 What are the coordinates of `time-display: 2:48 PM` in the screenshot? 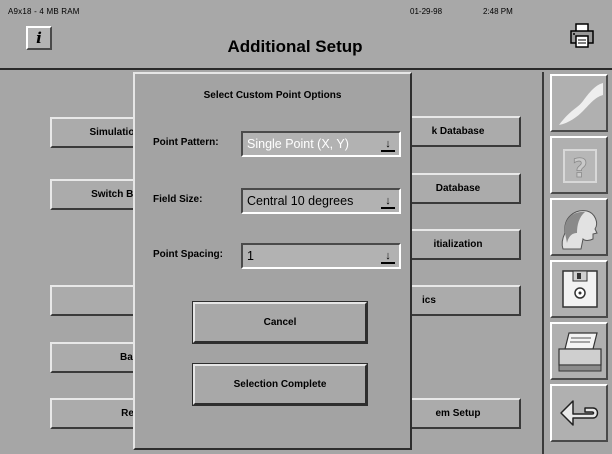 It's located at (498, 11).